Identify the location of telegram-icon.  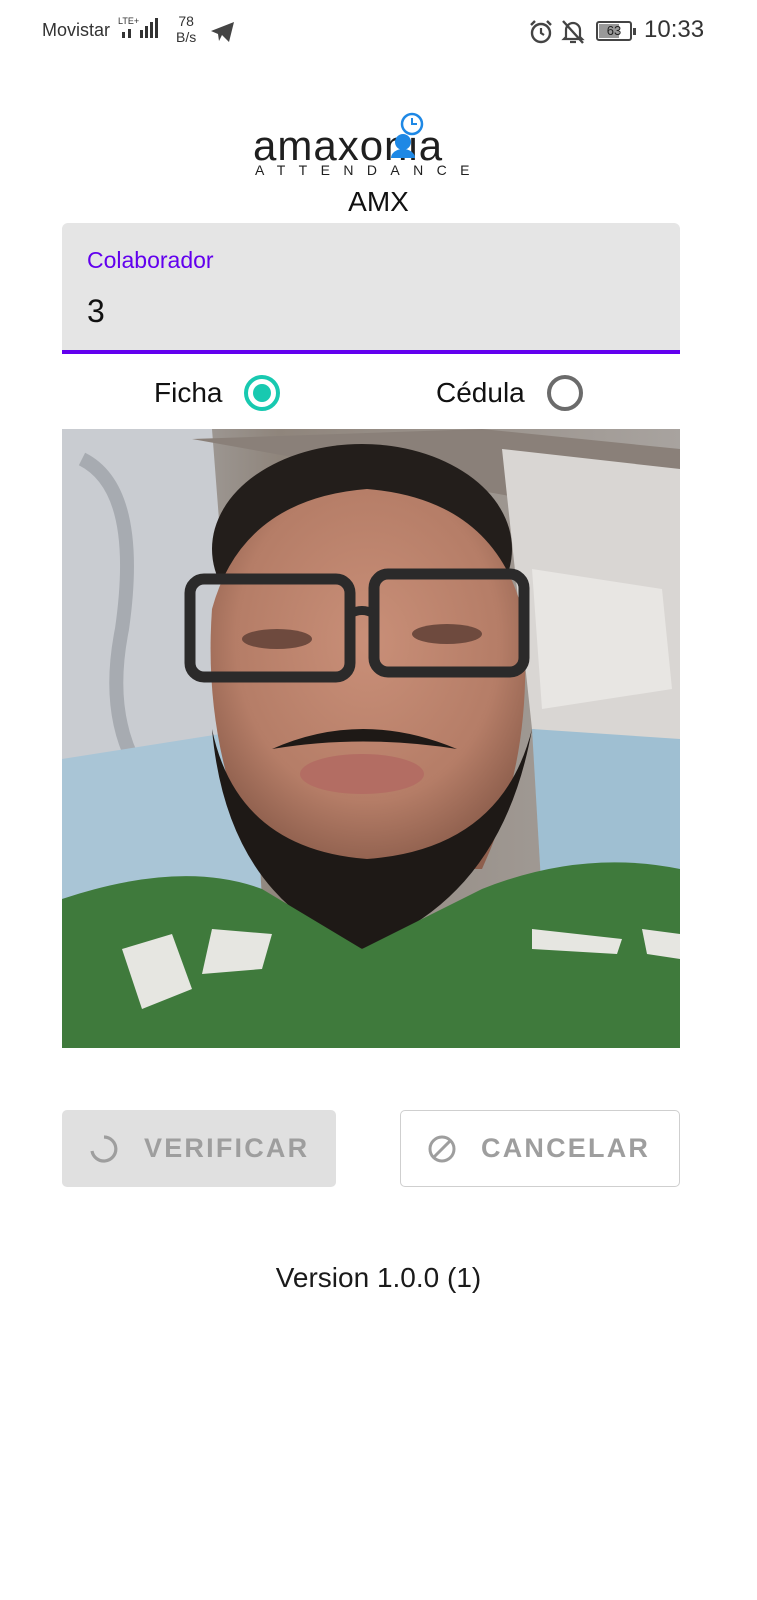
(223, 34).